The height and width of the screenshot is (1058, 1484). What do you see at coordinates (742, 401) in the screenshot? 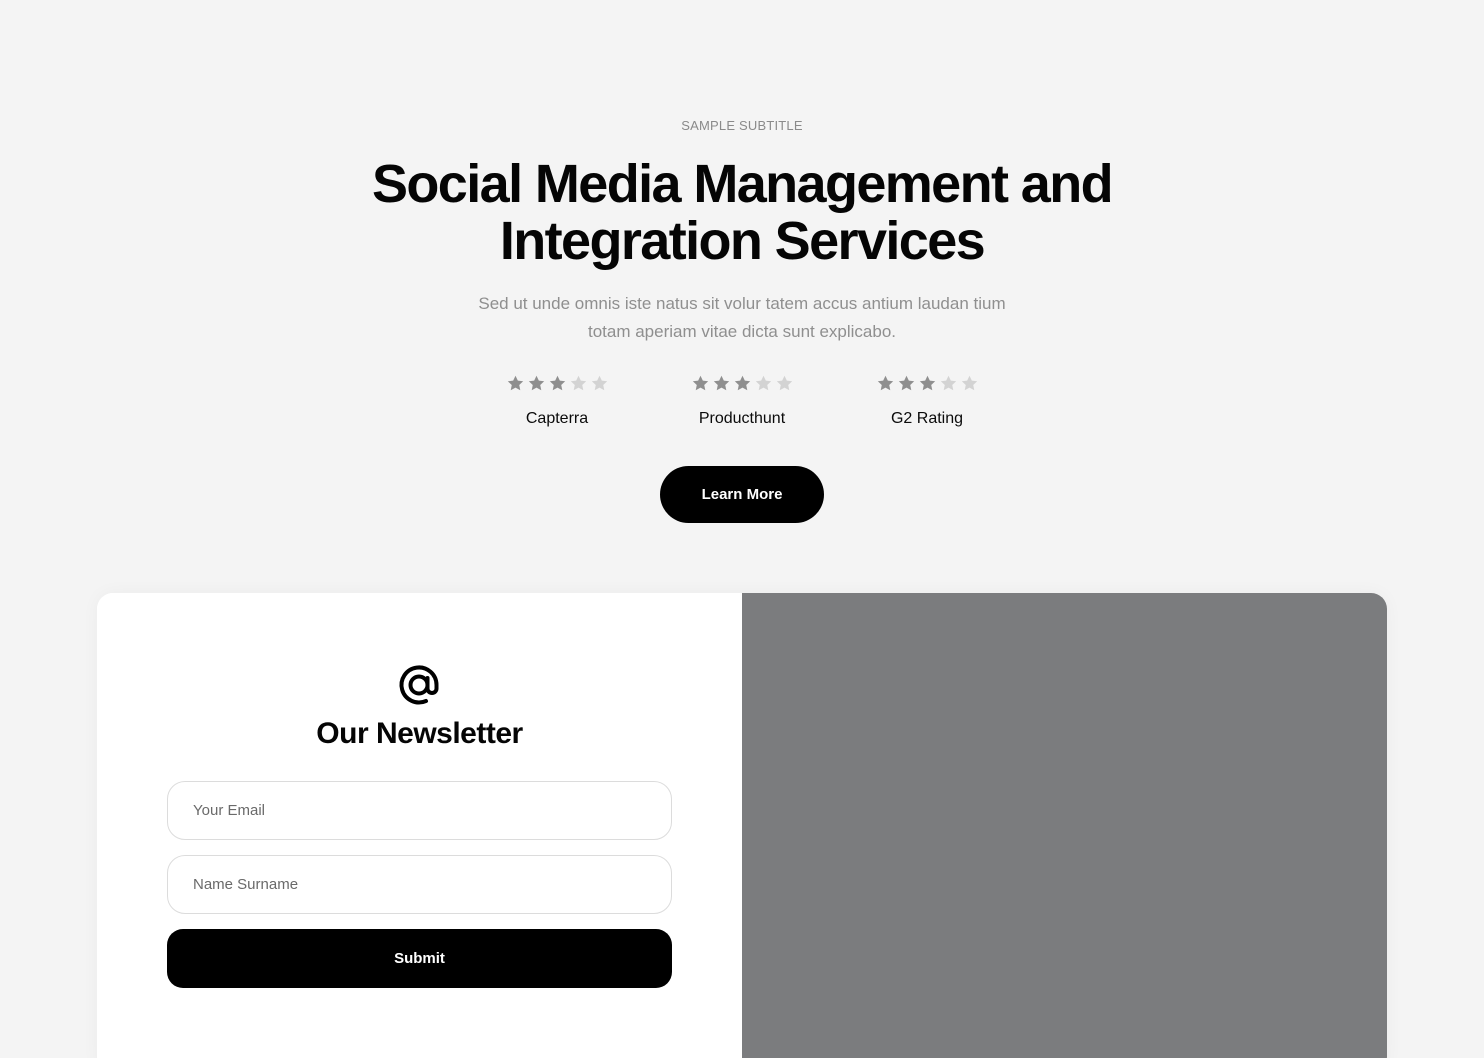
I see `rating-producthunt: Producthunt` at bounding box center [742, 401].